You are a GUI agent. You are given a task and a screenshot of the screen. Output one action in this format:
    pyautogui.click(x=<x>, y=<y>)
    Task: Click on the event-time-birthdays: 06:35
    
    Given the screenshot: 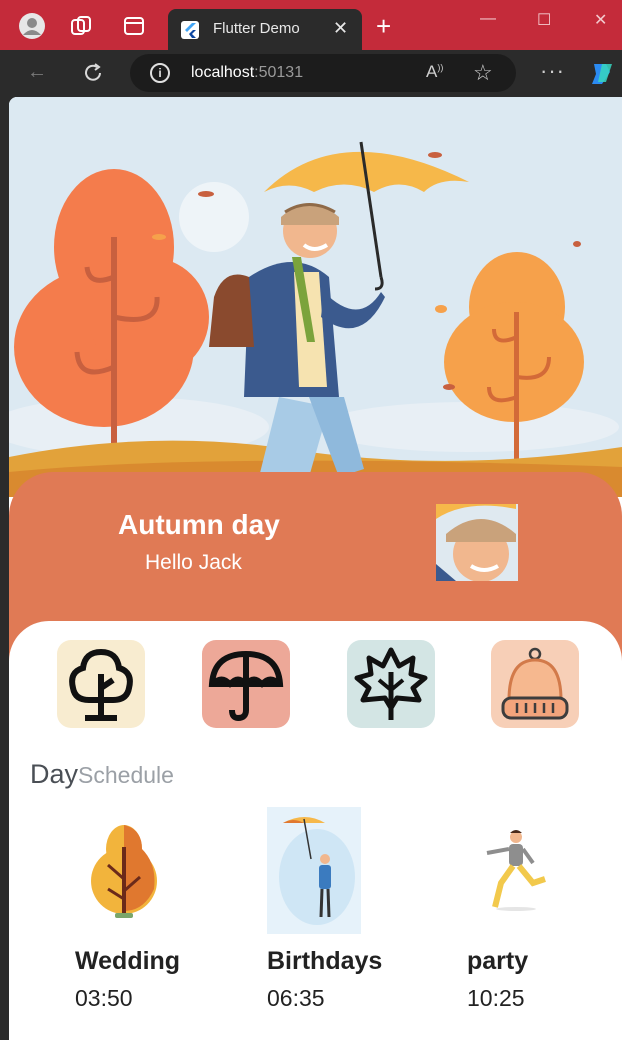 What is the action you would take?
    pyautogui.click(x=296, y=998)
    